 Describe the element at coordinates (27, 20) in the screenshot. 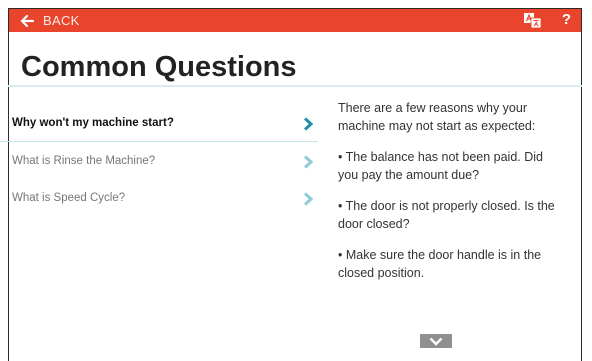

I see `arrow-left-icon` at that location.